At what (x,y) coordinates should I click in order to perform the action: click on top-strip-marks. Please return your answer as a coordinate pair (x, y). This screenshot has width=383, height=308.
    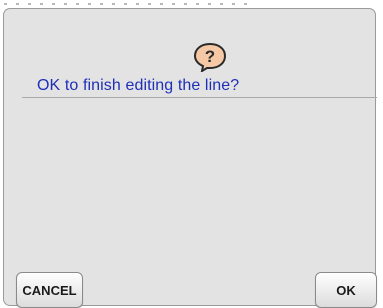
    Looking at the image, I should click on (129, 4).